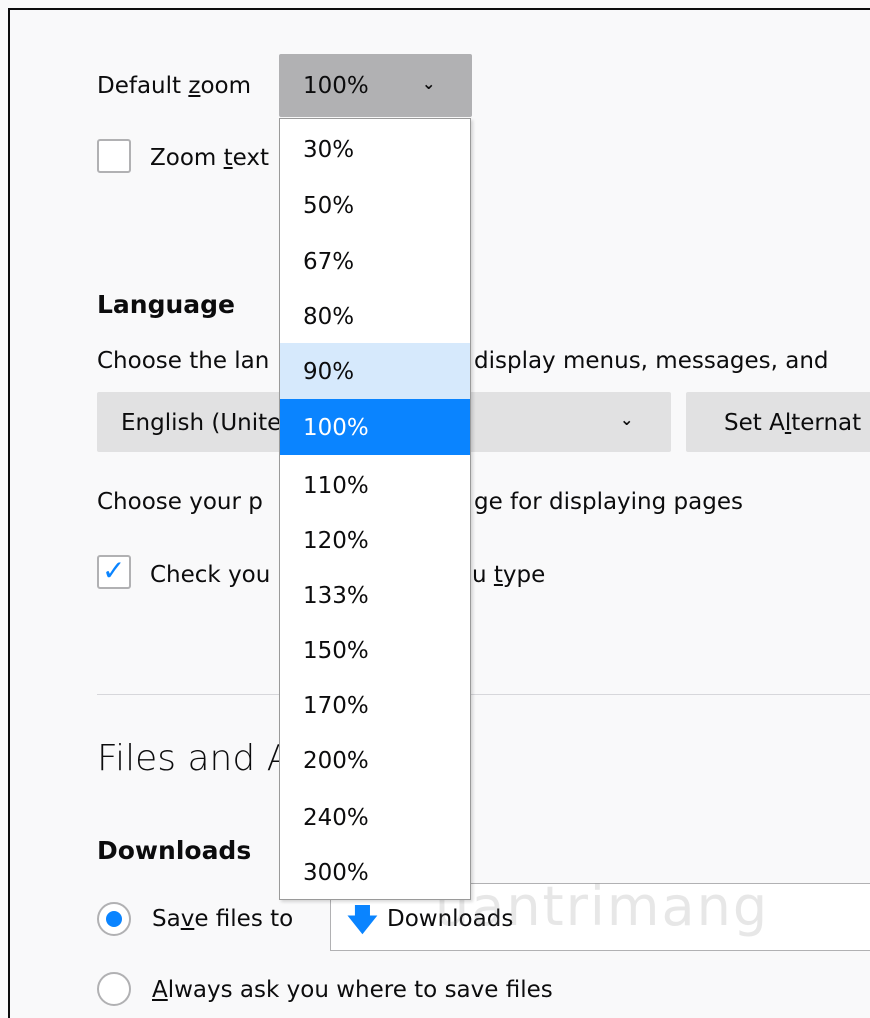  I want to click on zoom-option: 50%, so click(375, 205).